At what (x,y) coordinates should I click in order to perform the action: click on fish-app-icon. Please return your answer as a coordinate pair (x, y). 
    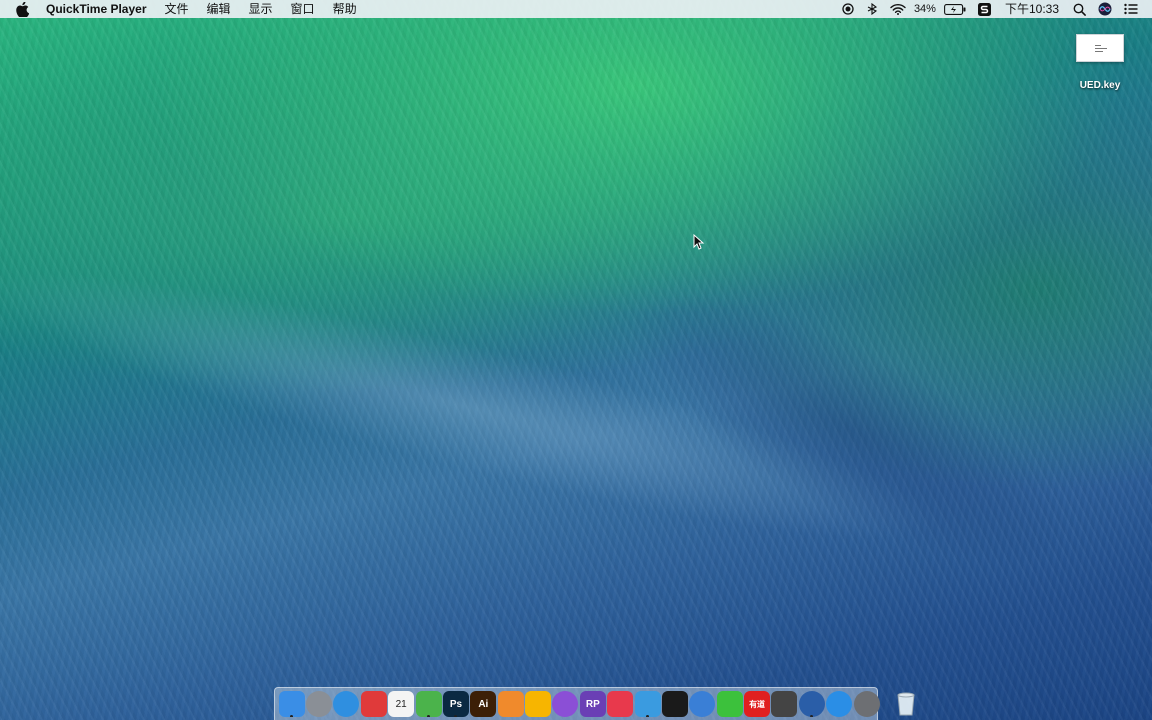
    Looking at the image, I should click on (510, 704).